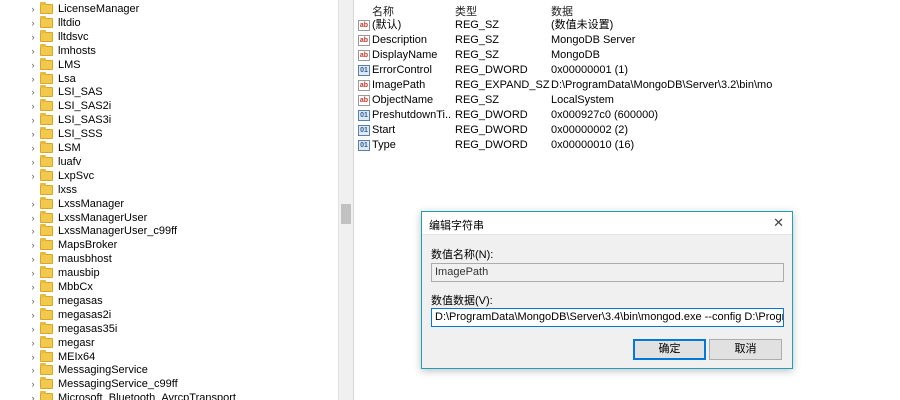  What do you see at coordinates (627, 100) in the screenshot?
I see `value-row: ab ObjectName REG_SZ LocalSystem` at bounding box center [627, 100].